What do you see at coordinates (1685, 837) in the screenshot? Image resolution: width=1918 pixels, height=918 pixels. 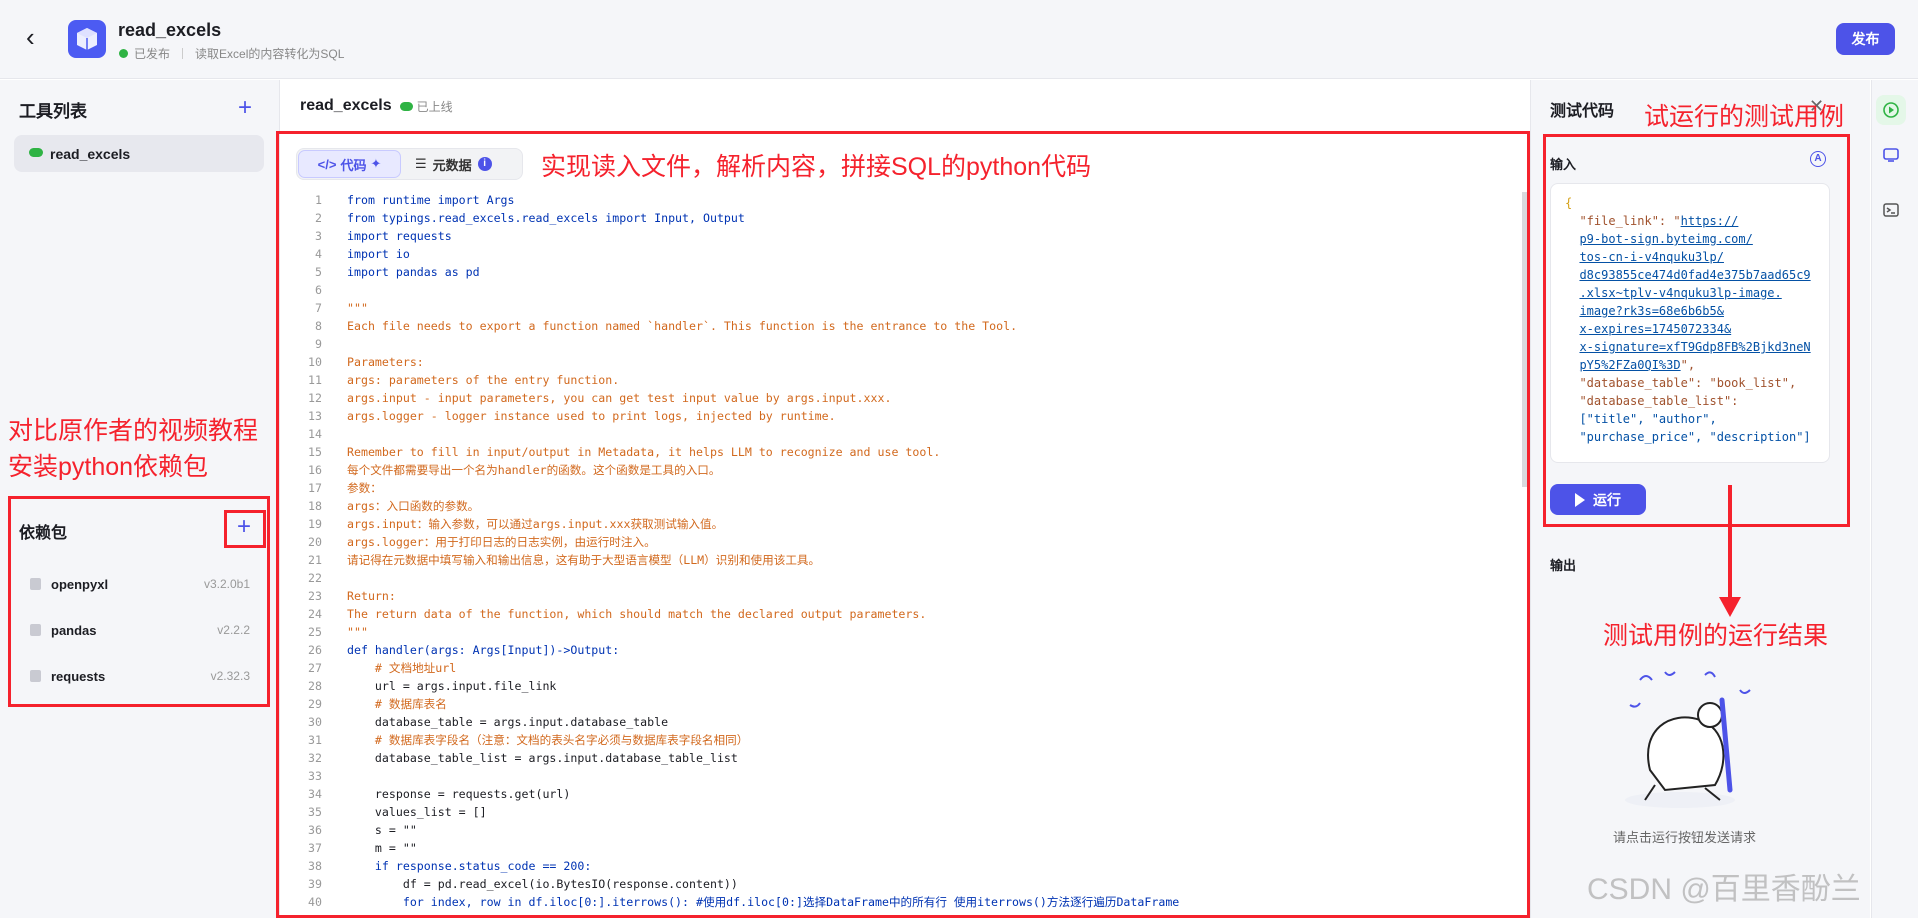 I see `empty-state-hint: 请点击运行按钮发送请求` at bounding box center [1685, 837].